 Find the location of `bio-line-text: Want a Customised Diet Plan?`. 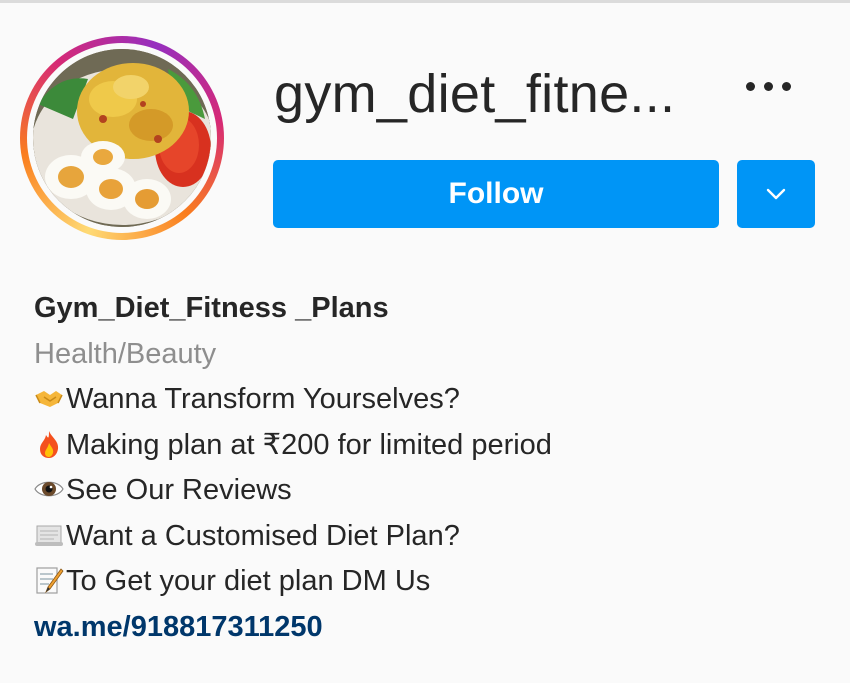

bio-line-text: Want a Customised Diet Plan? is located at coordinates (263, 535).